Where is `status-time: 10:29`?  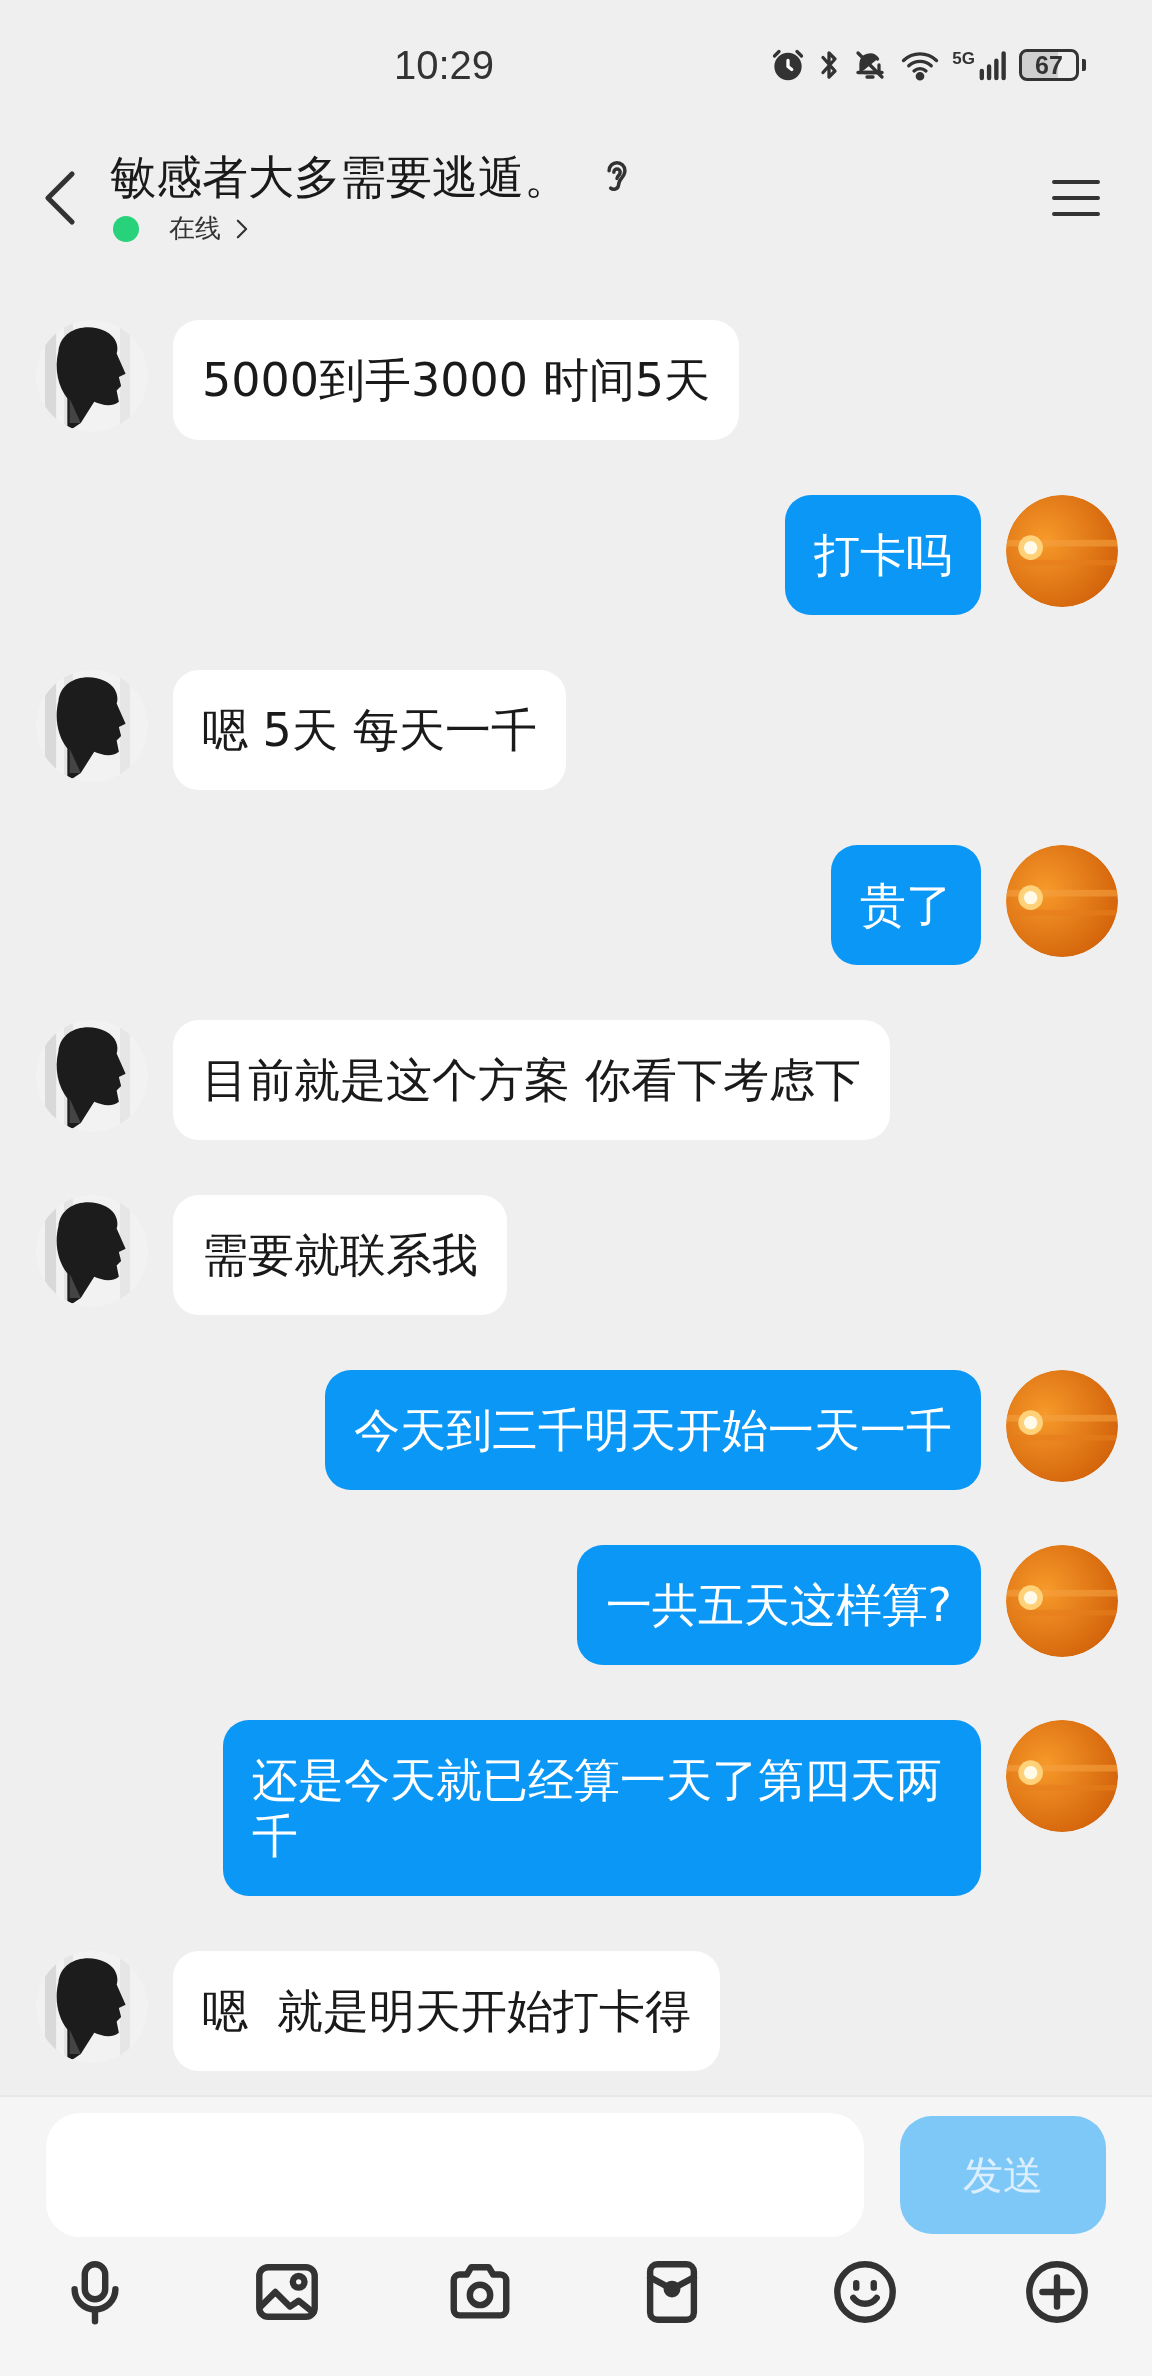 status-time: 10:29 is located at coordinates (444, 65).